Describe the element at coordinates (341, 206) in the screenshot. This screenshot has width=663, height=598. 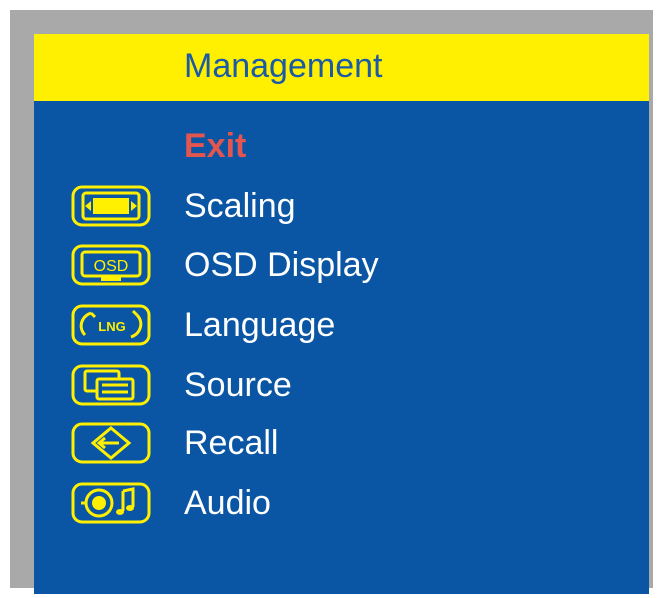
I see `menu-item-scaling: Scaling` at that location.